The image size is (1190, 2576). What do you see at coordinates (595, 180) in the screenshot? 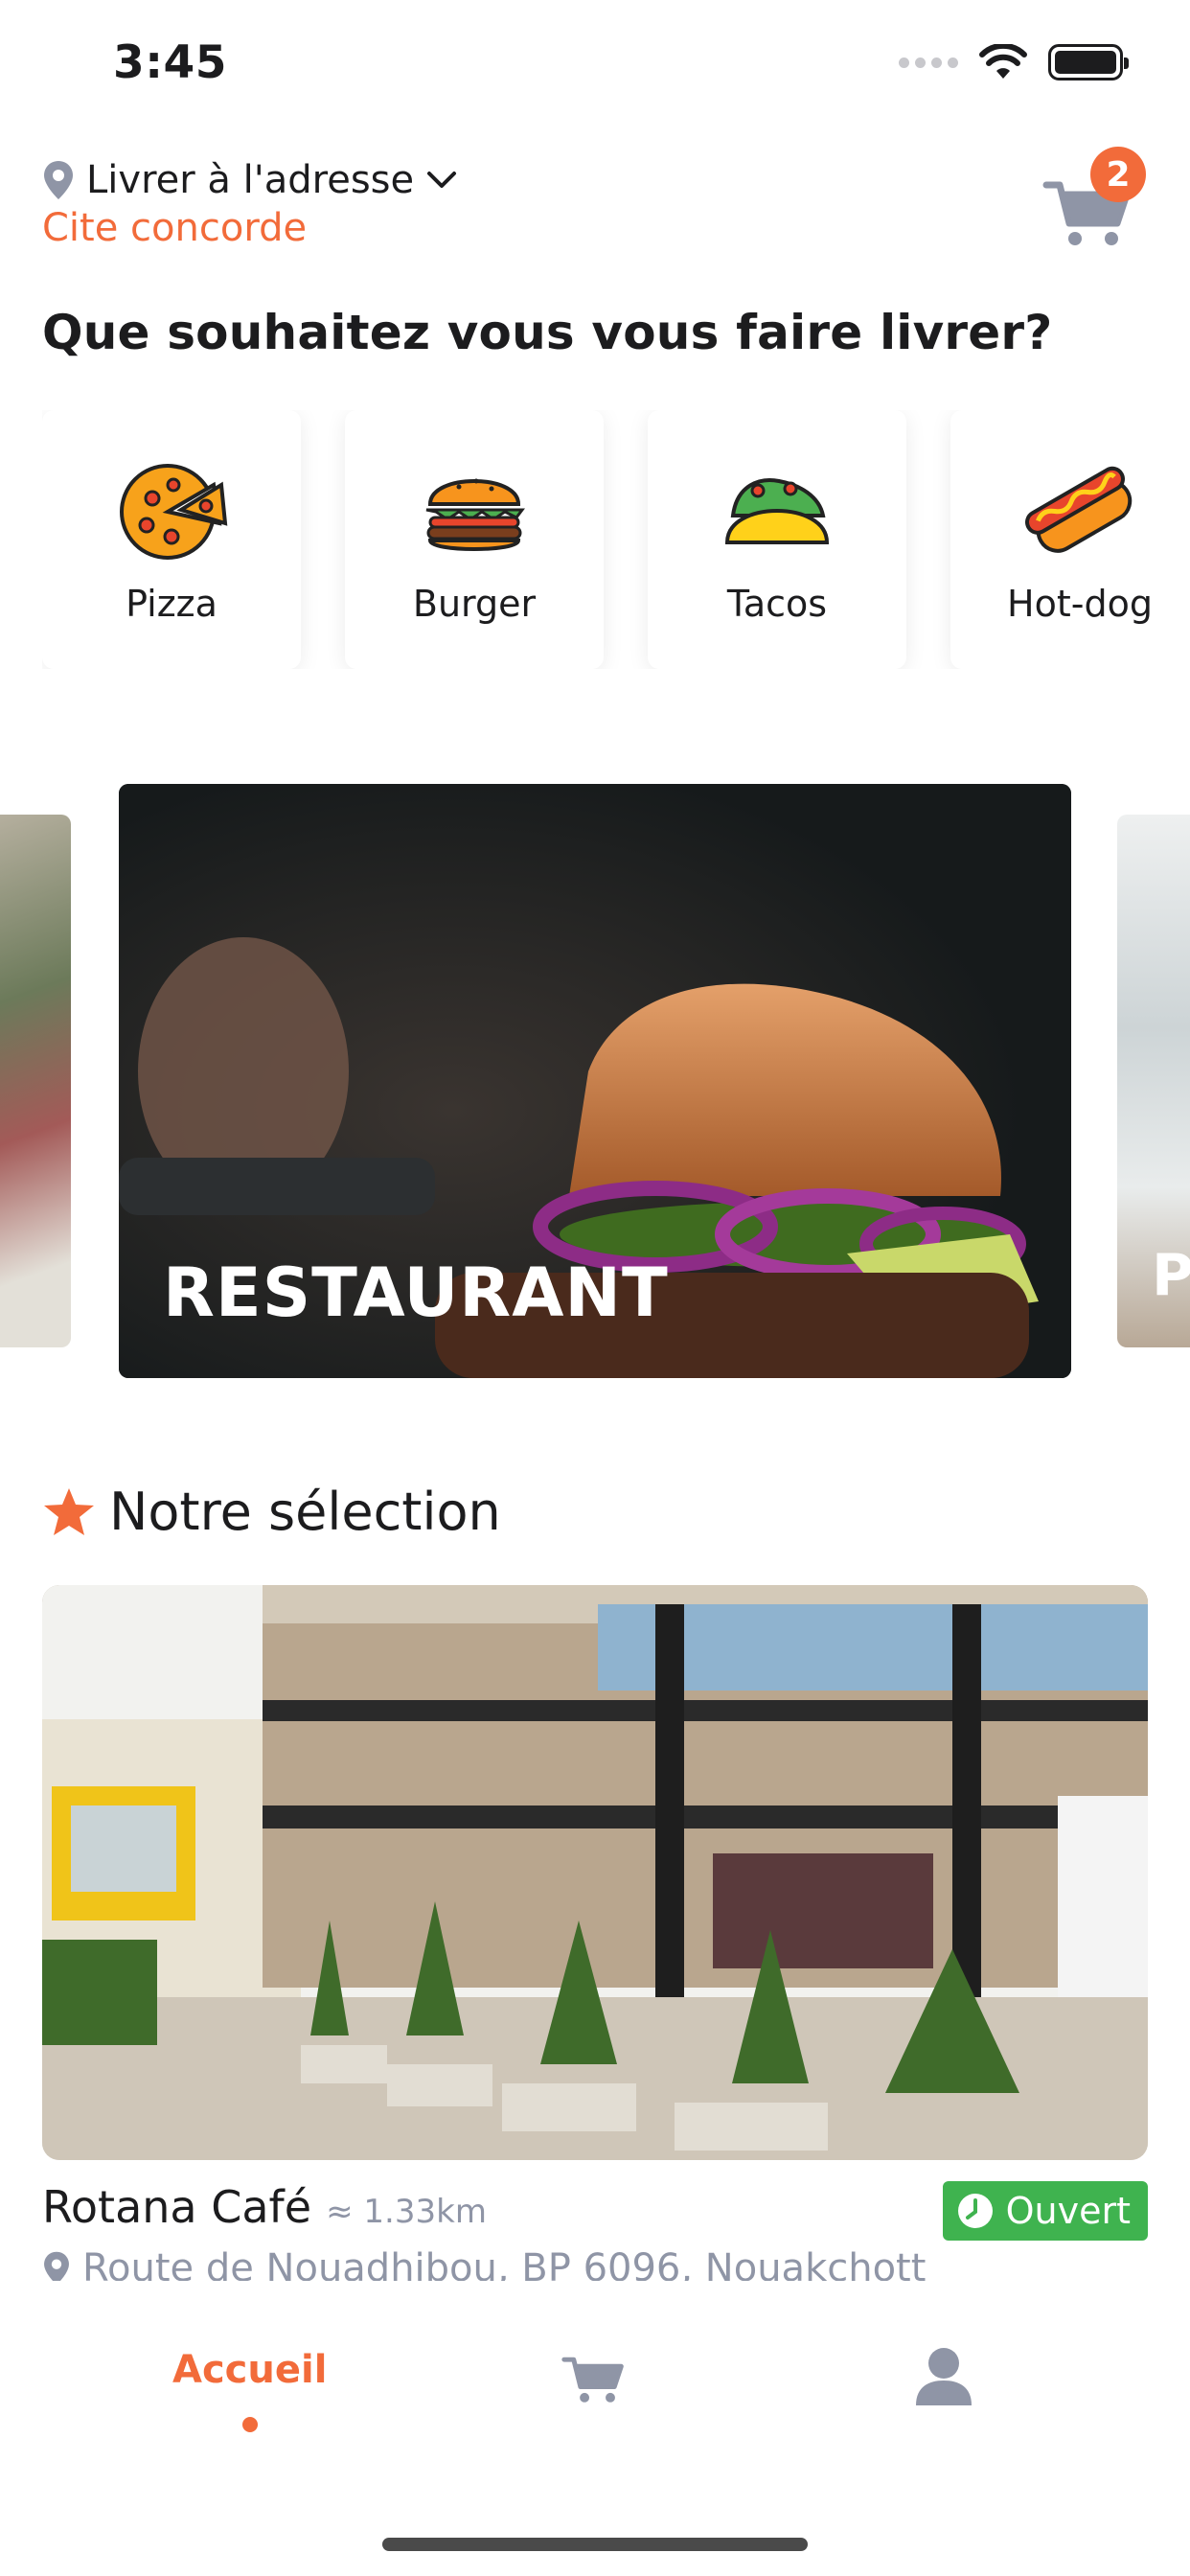
I see `delivery-address-selector: Livrer à l'adresse` at bounding box center [595, 180].